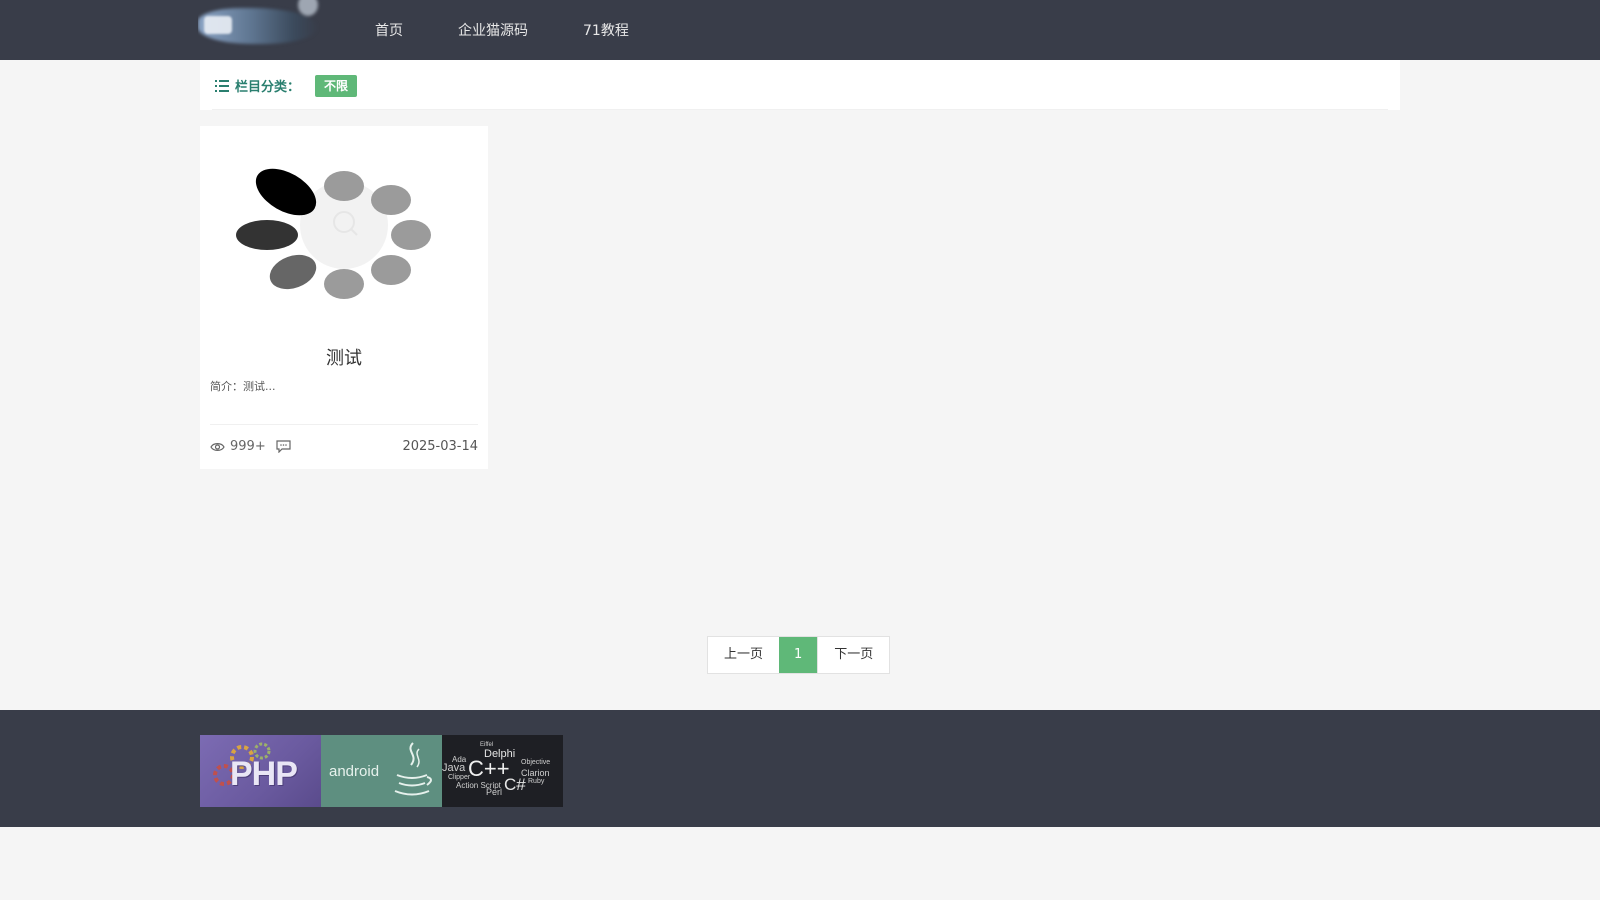 The image size is (1600, 900). Describe the element at coordinates (800, 30) in the screenshot. I see `top-navbar: 首页 企业猫源码 71教程` at that location.